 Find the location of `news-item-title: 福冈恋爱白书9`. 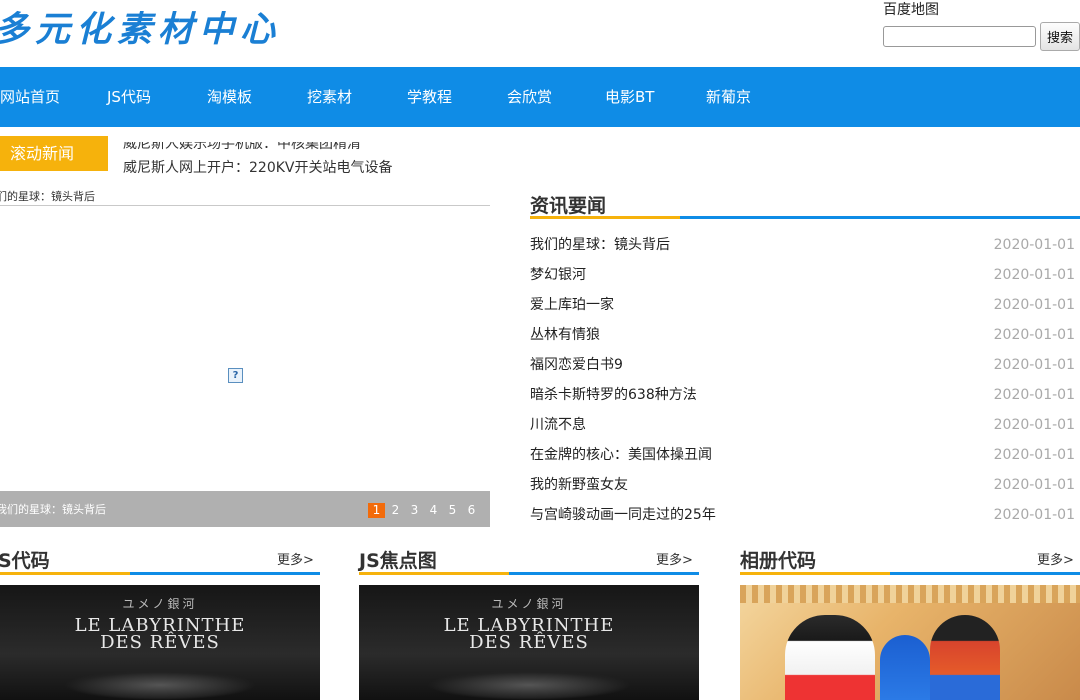

news-item-title: 福冈恋爱白书9 is located at coordinates (576, 365).